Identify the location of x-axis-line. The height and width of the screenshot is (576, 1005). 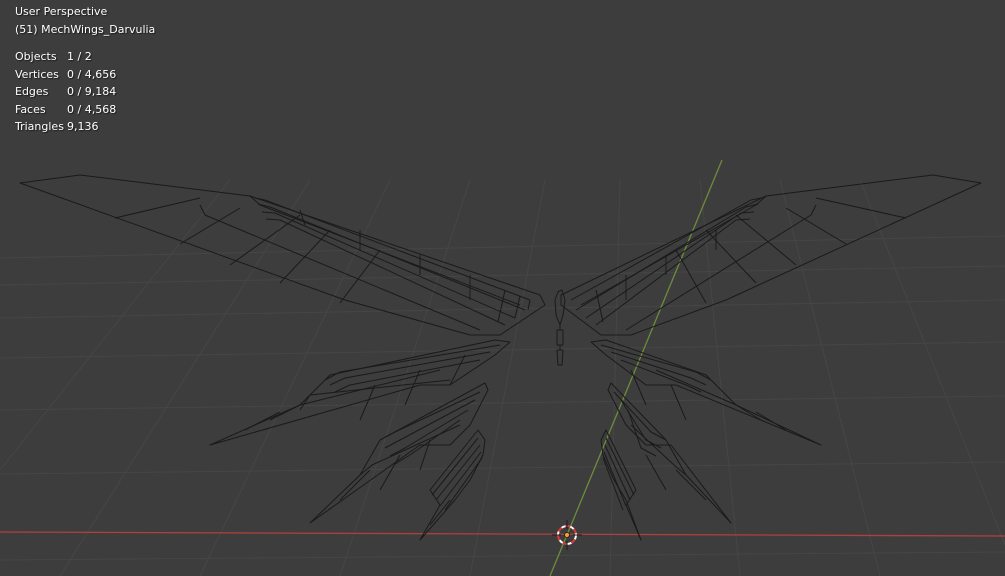
(502, 534).